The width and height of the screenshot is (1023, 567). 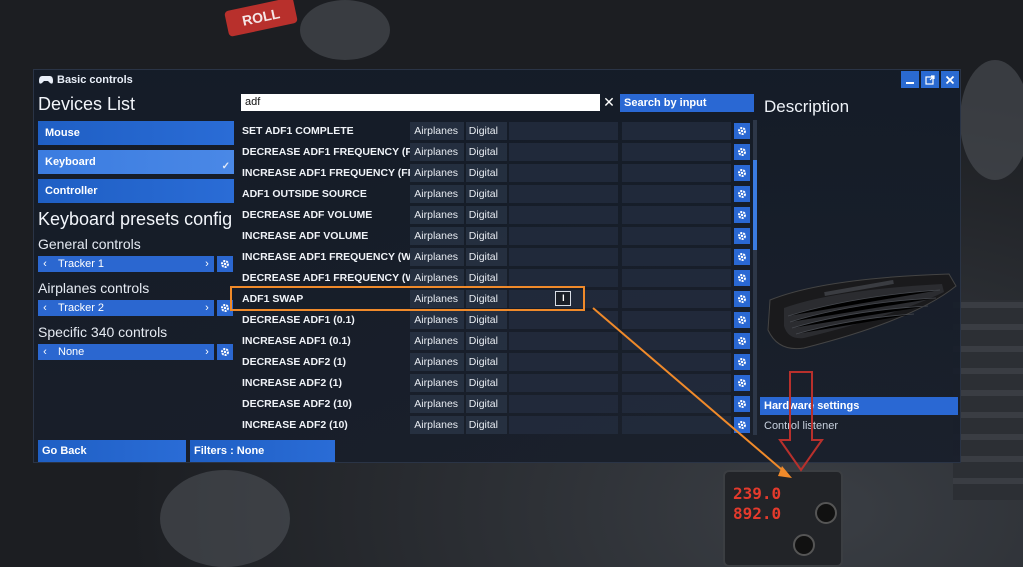 I want to click on table-row: DECREASE ADF VOLUME Airplanes Digital, so click(x=495, y=214).